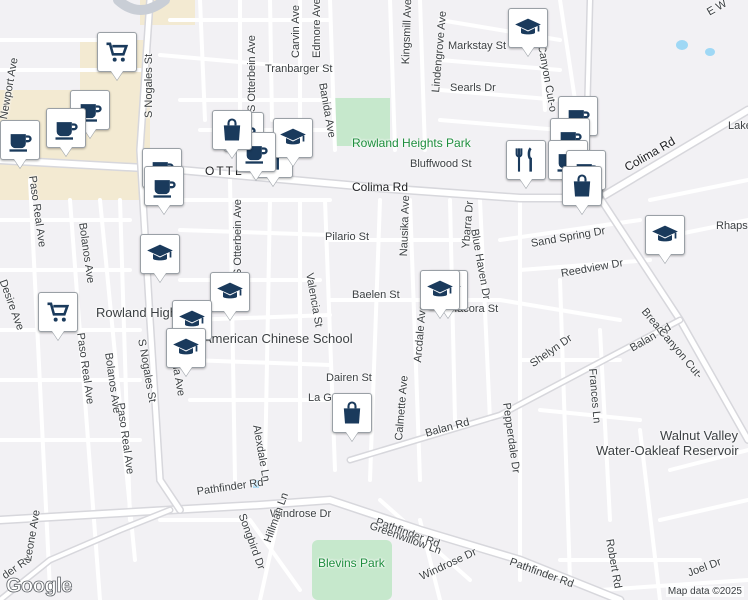 Image resolution: width=748 pixels, height=600 pixels. I want to click on poi-label-water-oakleaf-reservoir: Water-Oakleaf Reservoir, so click(667, 450).